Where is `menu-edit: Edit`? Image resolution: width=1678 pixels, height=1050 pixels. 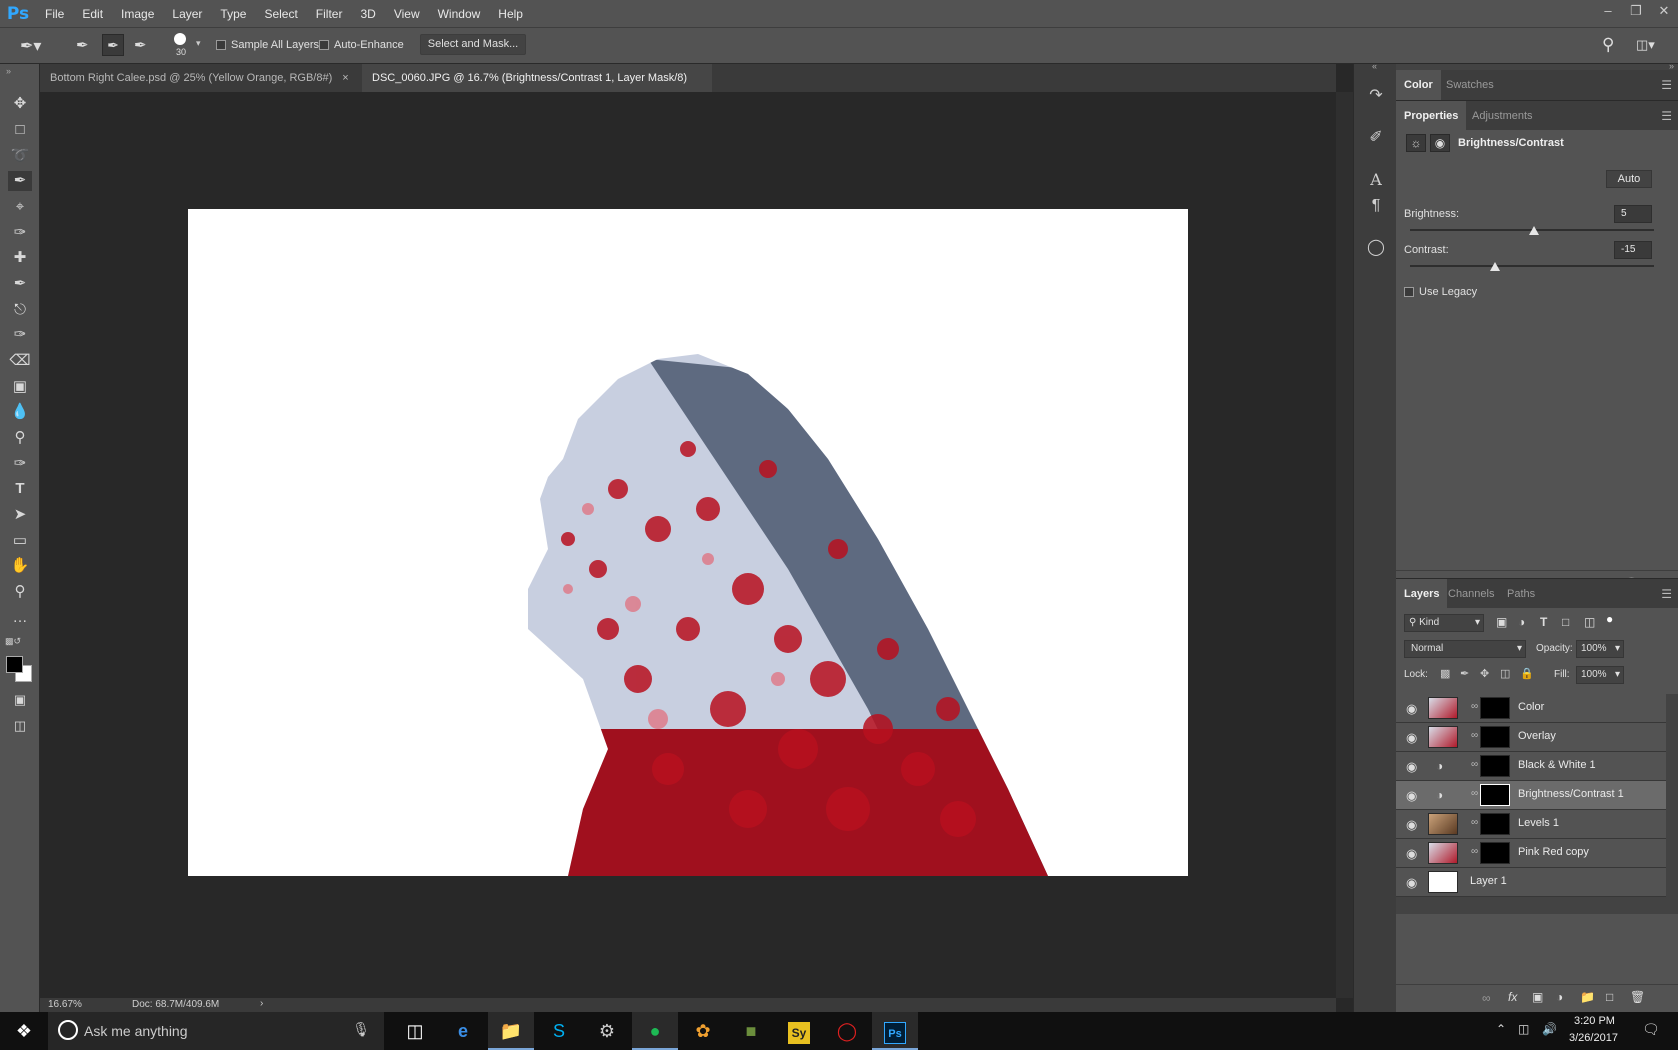 menu-edit: Edit is located at coordinates (92, 14).